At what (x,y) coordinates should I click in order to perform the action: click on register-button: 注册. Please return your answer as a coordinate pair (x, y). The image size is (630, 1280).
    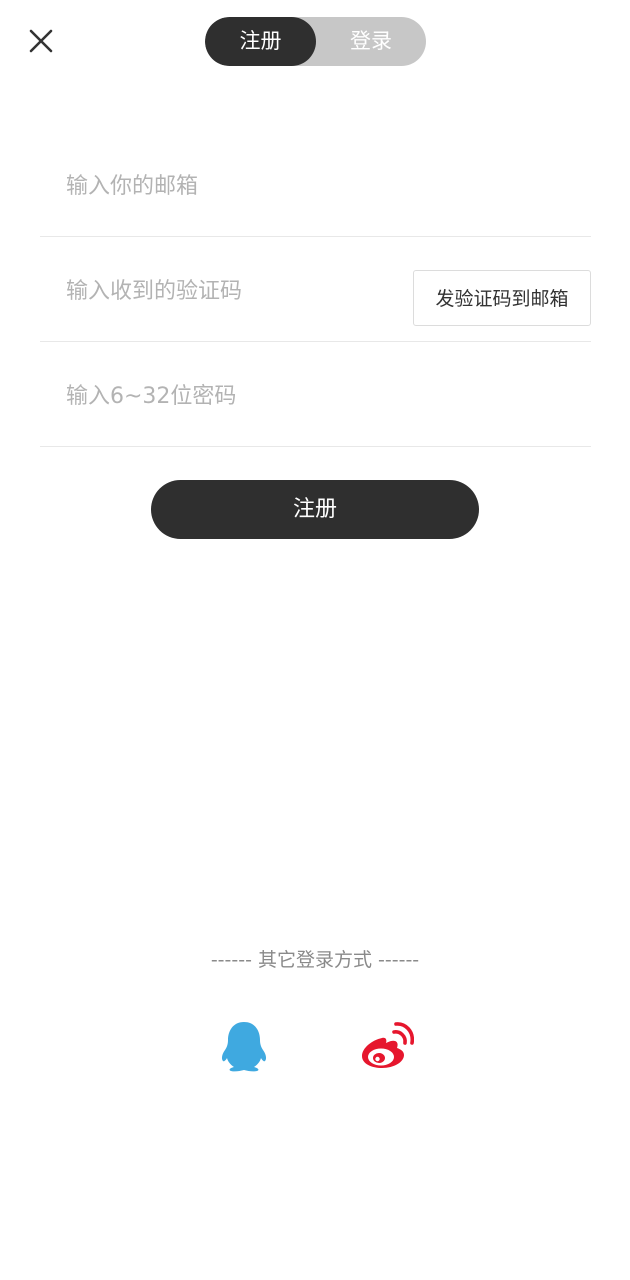
    Looking at the image, I should click on (315, 509).